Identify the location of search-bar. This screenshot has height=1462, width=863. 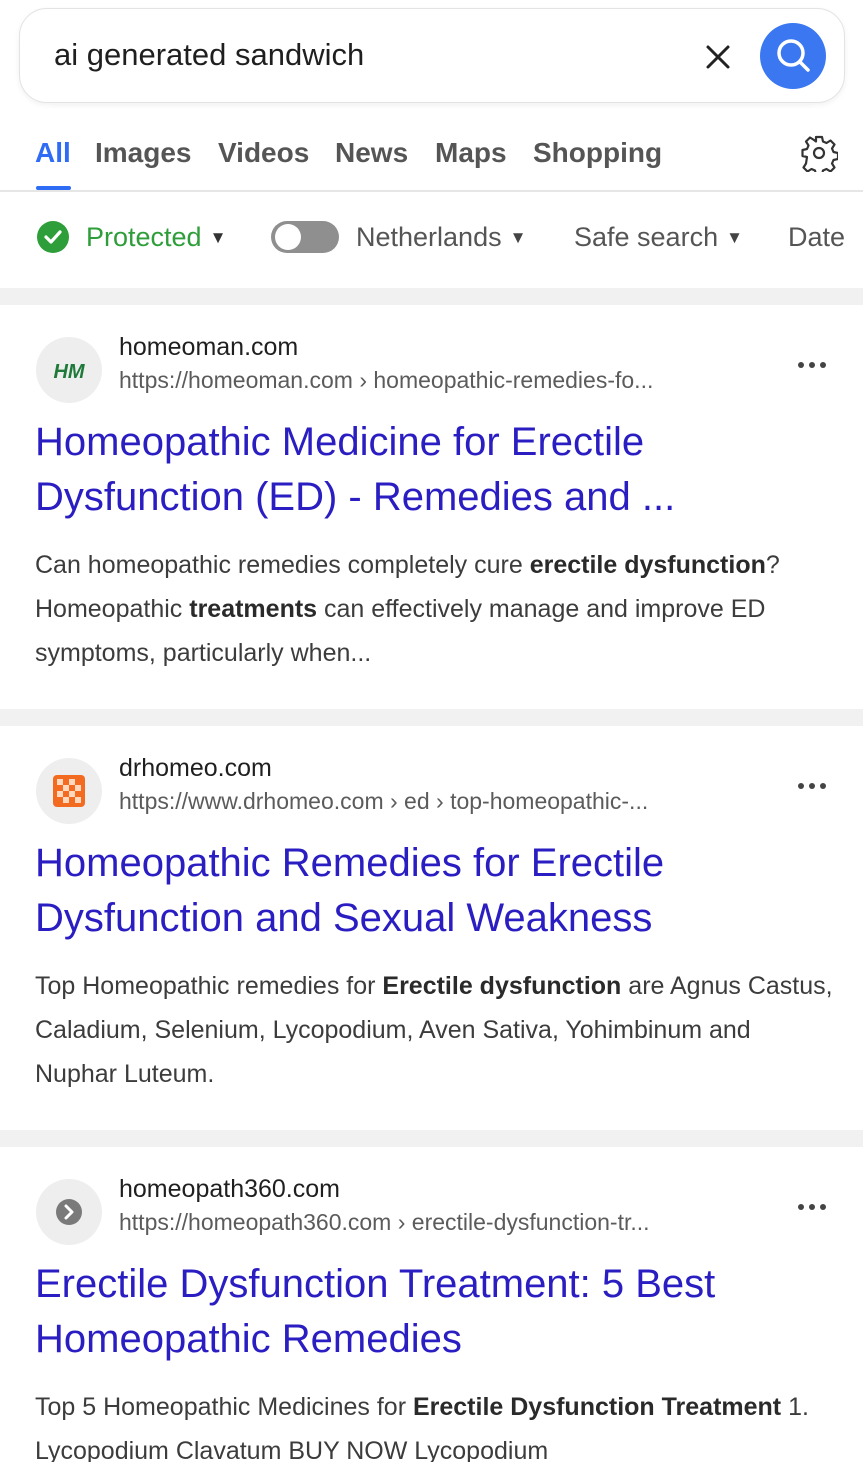
(432, 55).